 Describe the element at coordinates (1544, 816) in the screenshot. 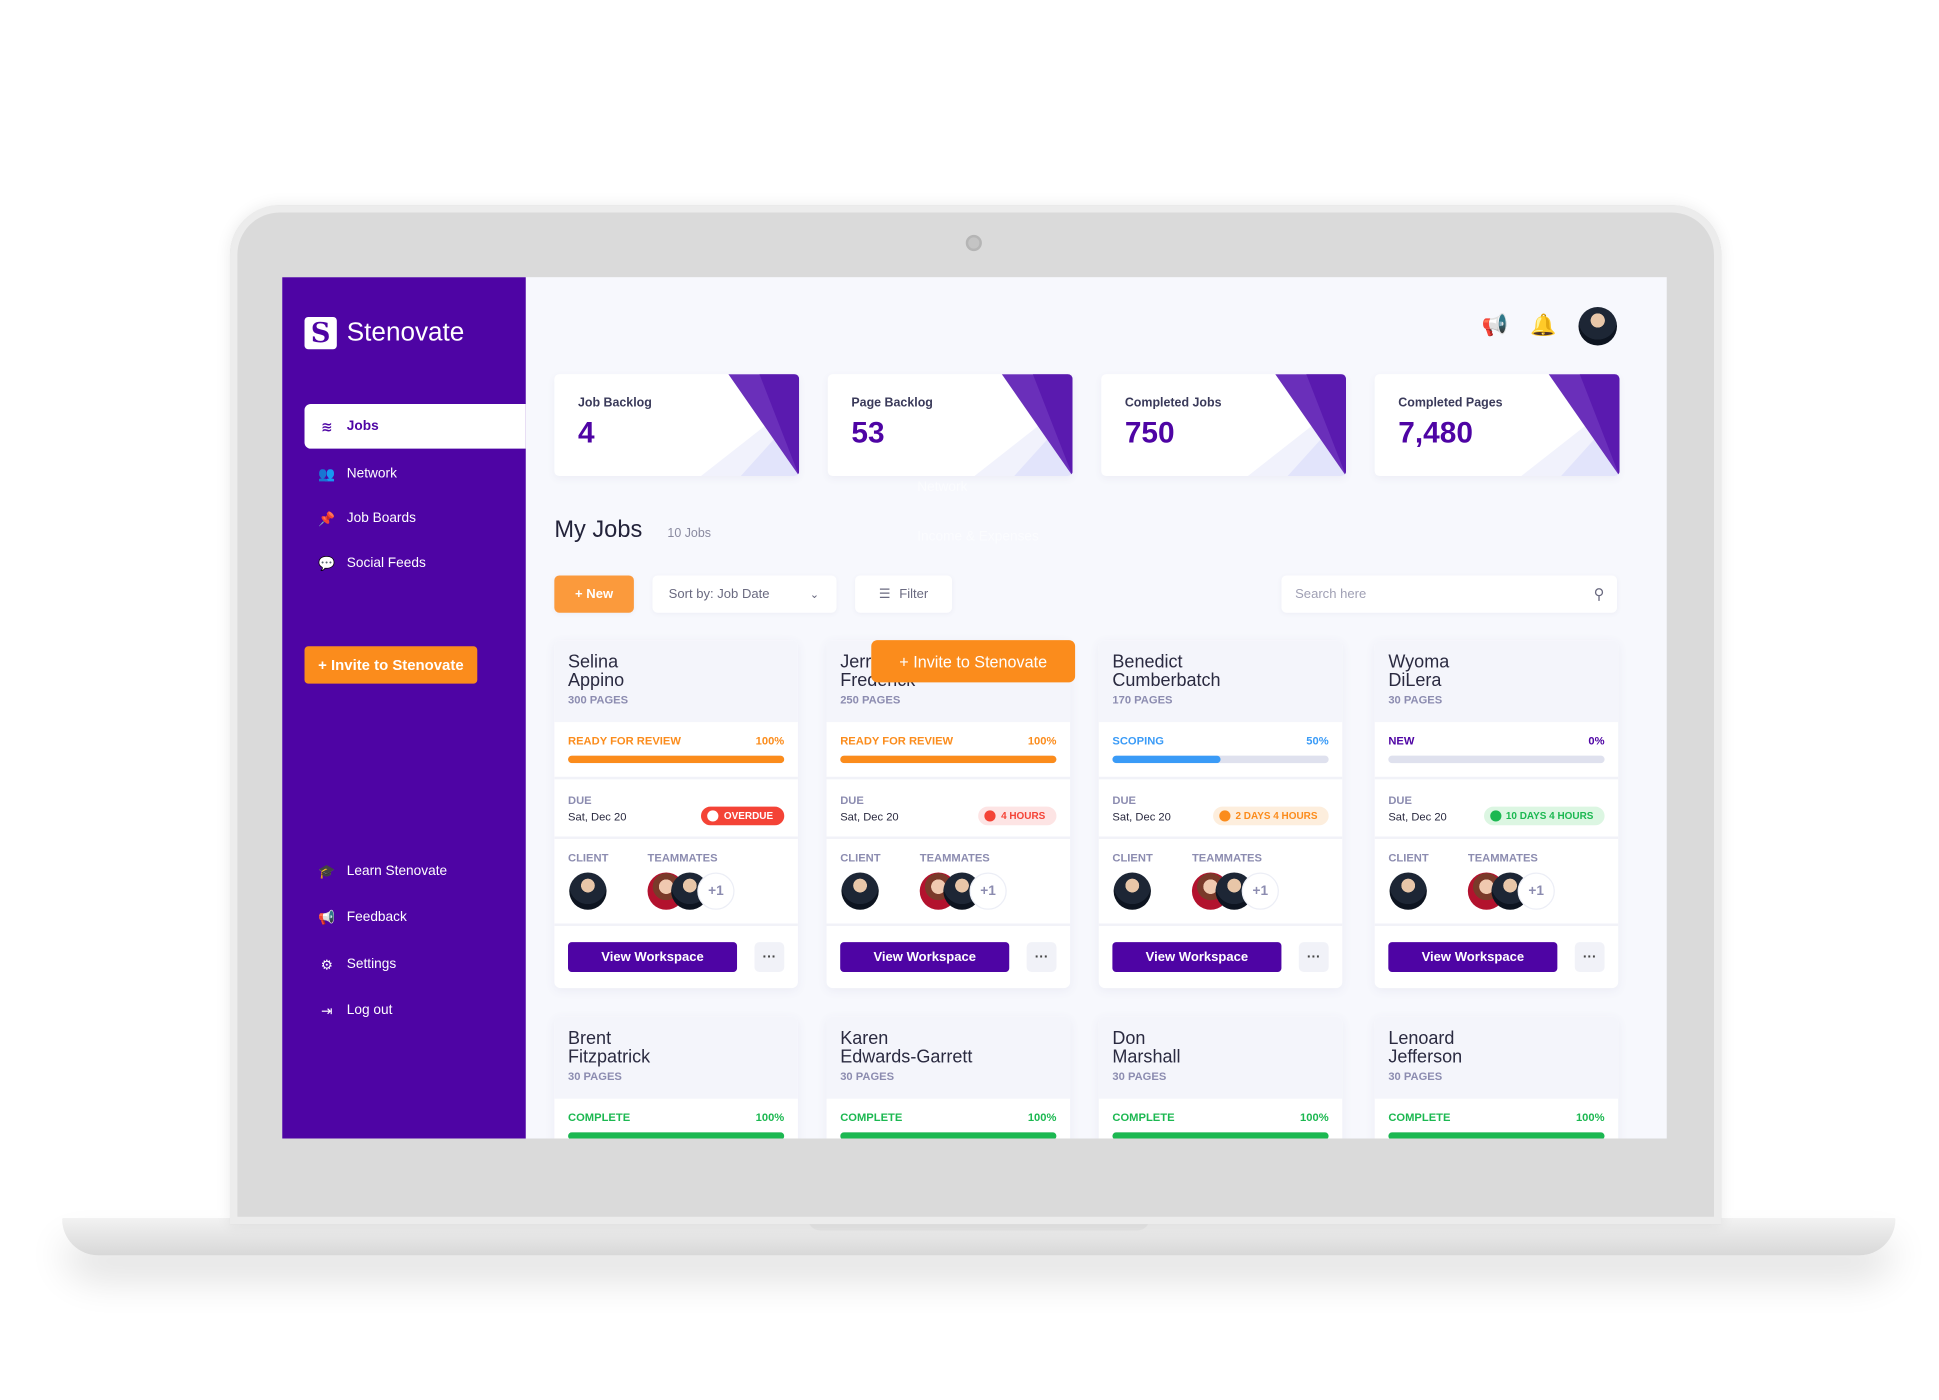

I see `due-badge: 10 DAYS 4 HOURS` at that location.